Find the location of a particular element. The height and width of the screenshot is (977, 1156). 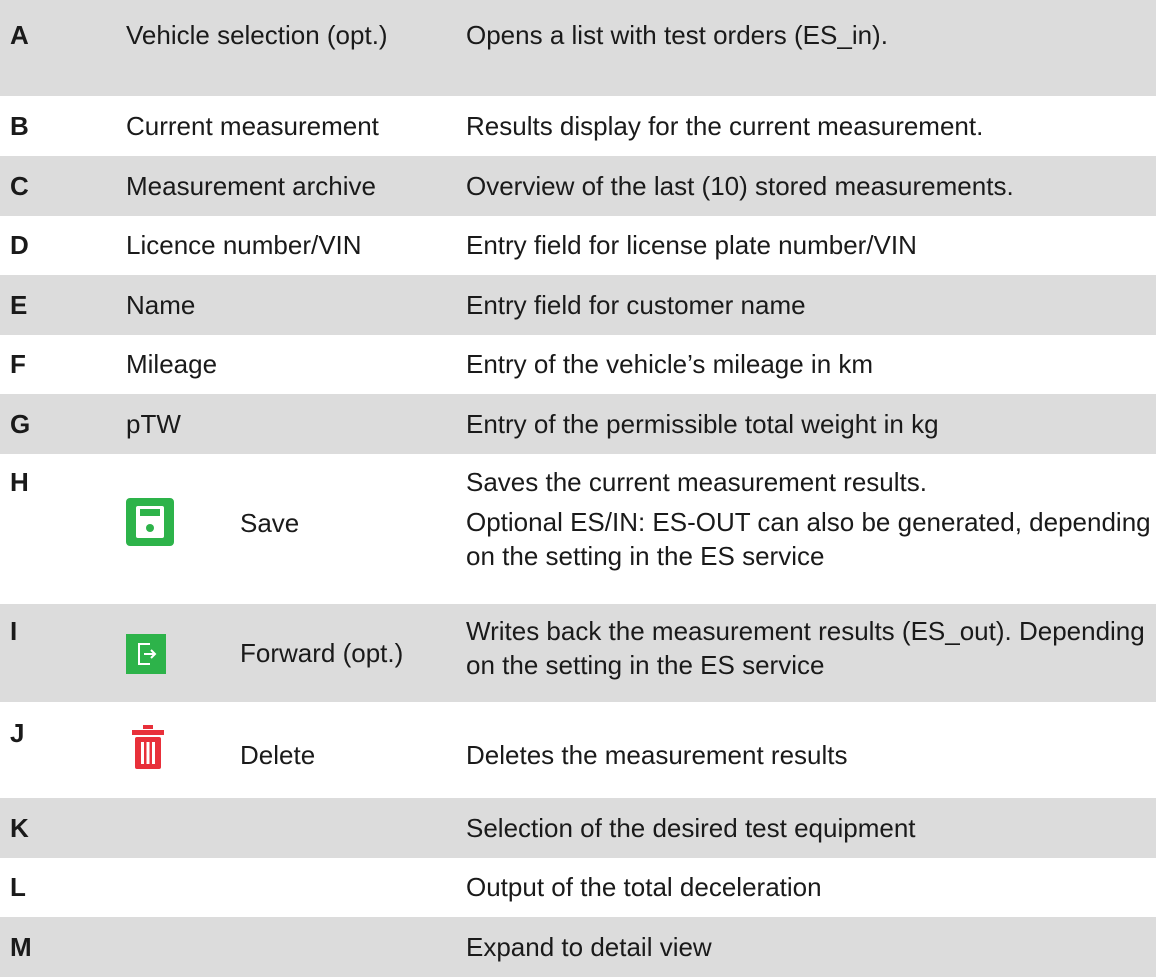

row-label: Current measurement is located at coordinates (252, 126).